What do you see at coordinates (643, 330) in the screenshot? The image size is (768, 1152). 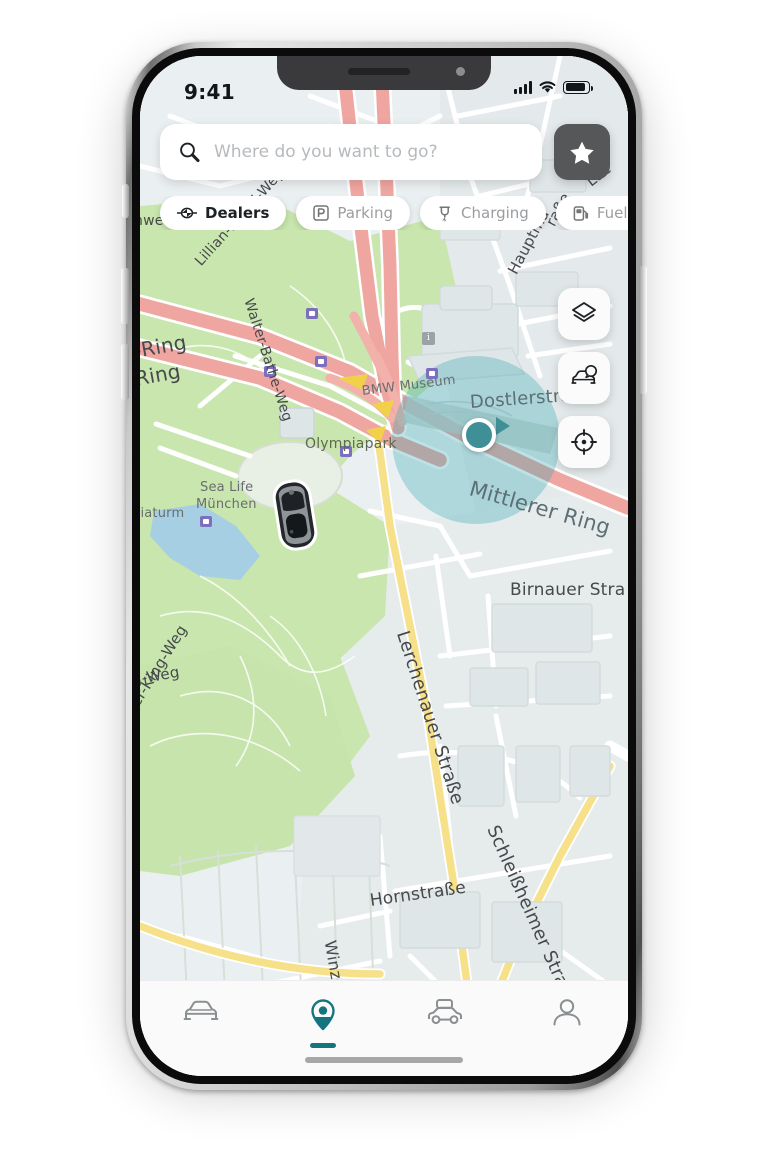 I see `power-button` at bounding box center [643, 330].